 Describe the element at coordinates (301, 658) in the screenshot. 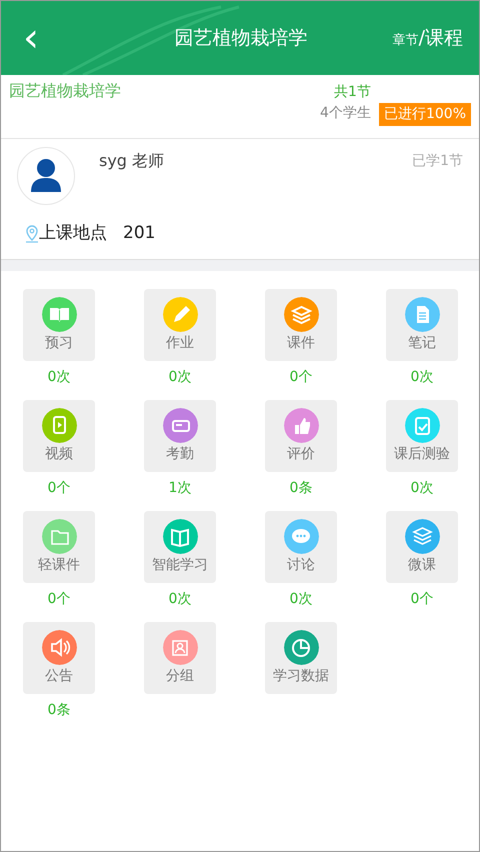

I see `tool-button: 学习数据` at that location.